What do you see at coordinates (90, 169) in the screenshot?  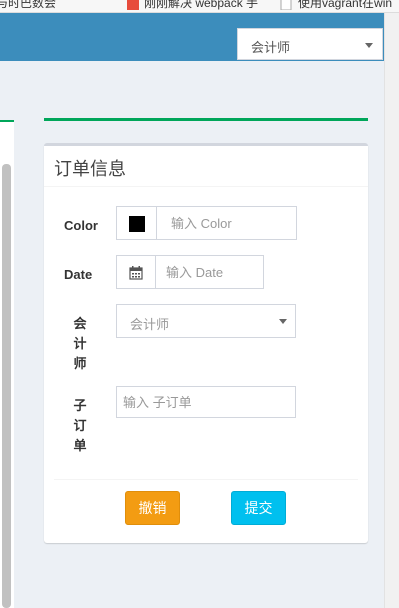 I see `box-title: 订单信息` at bounding box center [90, 169].